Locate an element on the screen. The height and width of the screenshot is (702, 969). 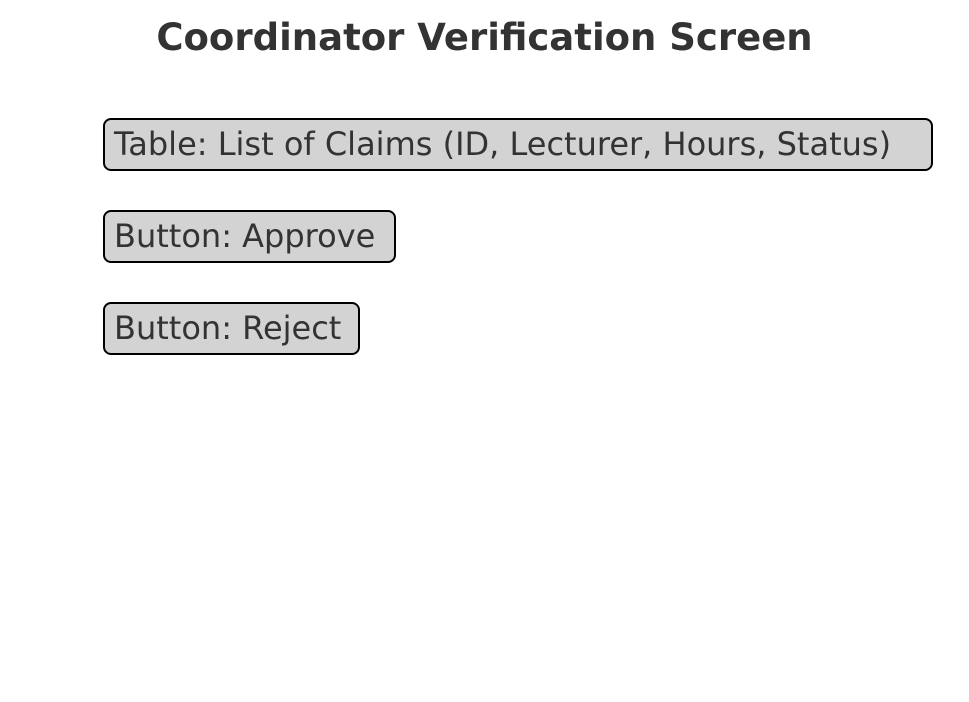
approve-button-placeholder: Button: Approve is located at coordinates (249, 236).